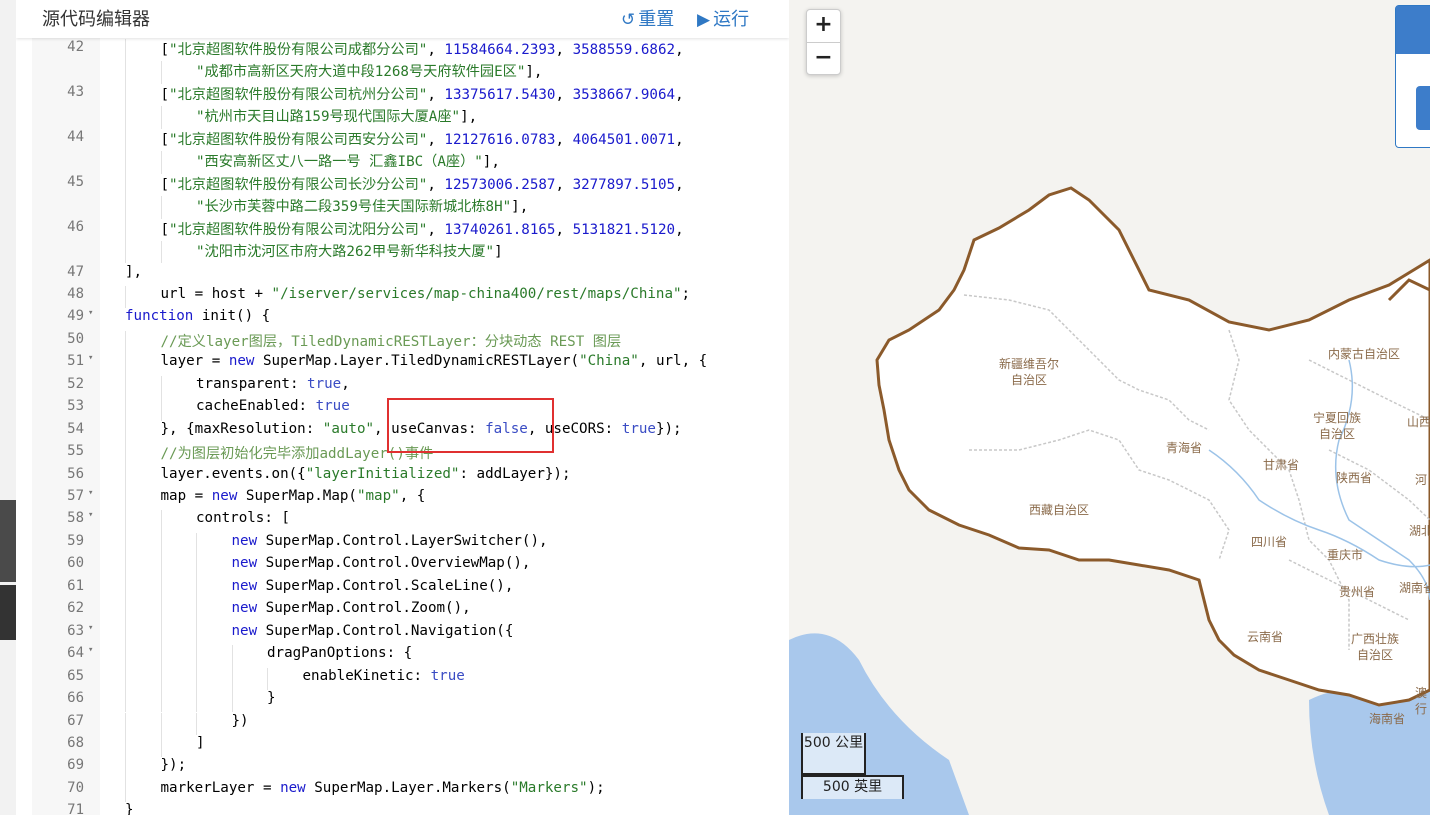 This screenshot has width=1430, height=815. What do you see at coordinates (75, 787) in the screenshot?
I see `line-number: 70` at bounding box center [75, 787].